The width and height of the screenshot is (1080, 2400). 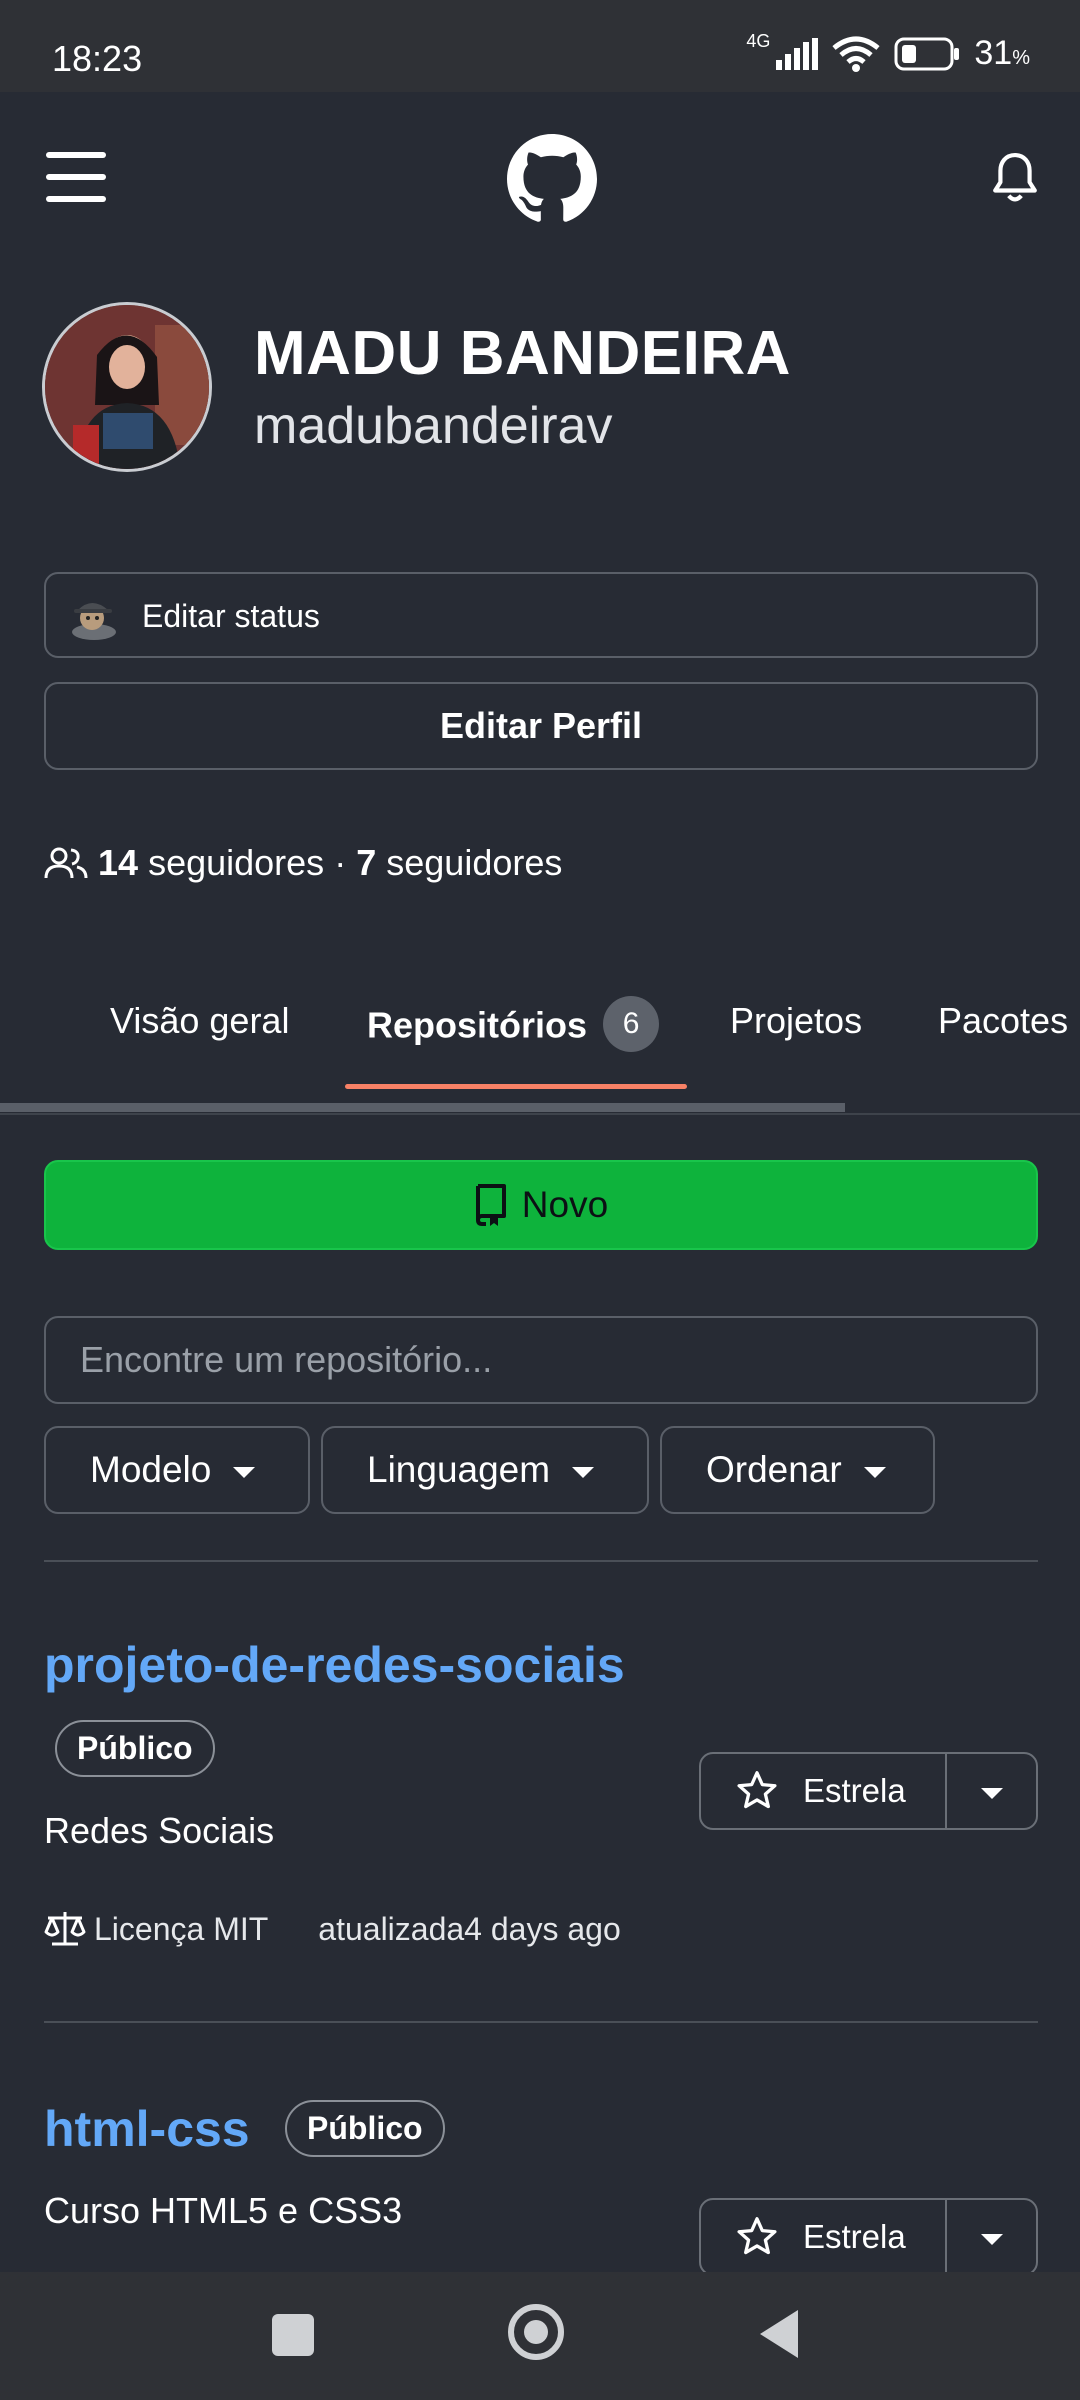 What do you see at coordinates (540, 46) in the screenshot?
I see `status-bar: 18:23 4G 31%` at bounding box center [540, 46].